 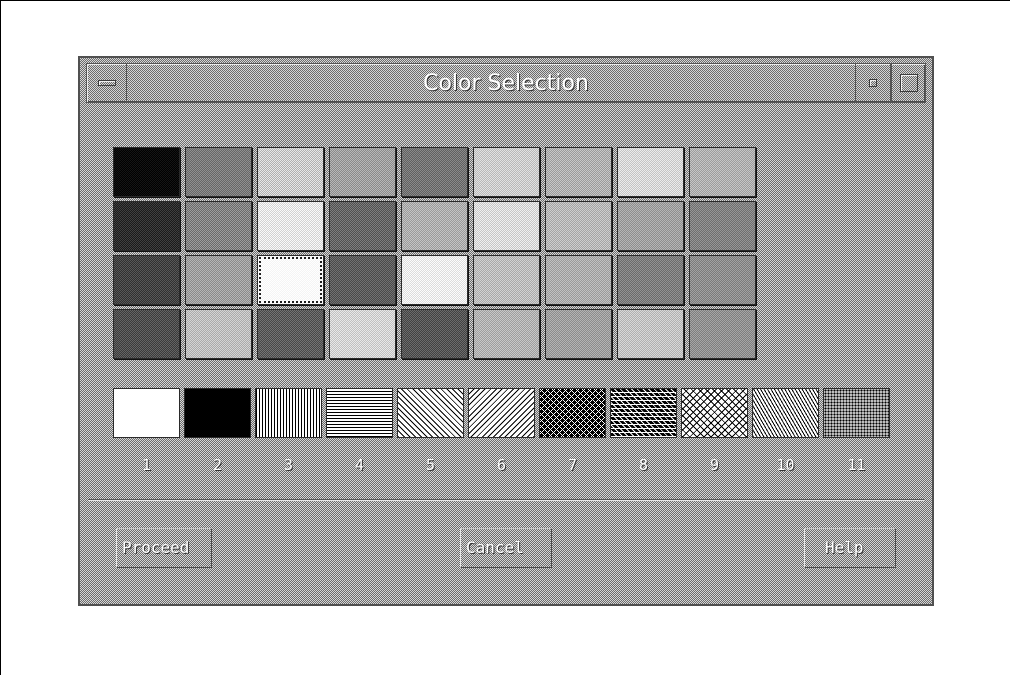 I want to click on minimize-icon, so click(x=873, y=83).